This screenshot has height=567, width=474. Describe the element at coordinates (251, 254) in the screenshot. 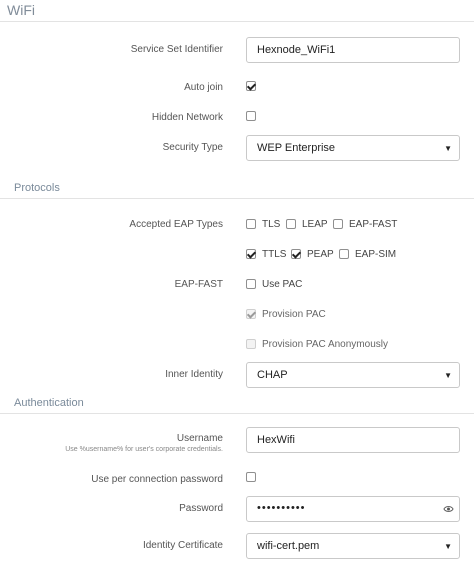

I see `eap-ttls-checkbox` at that location.